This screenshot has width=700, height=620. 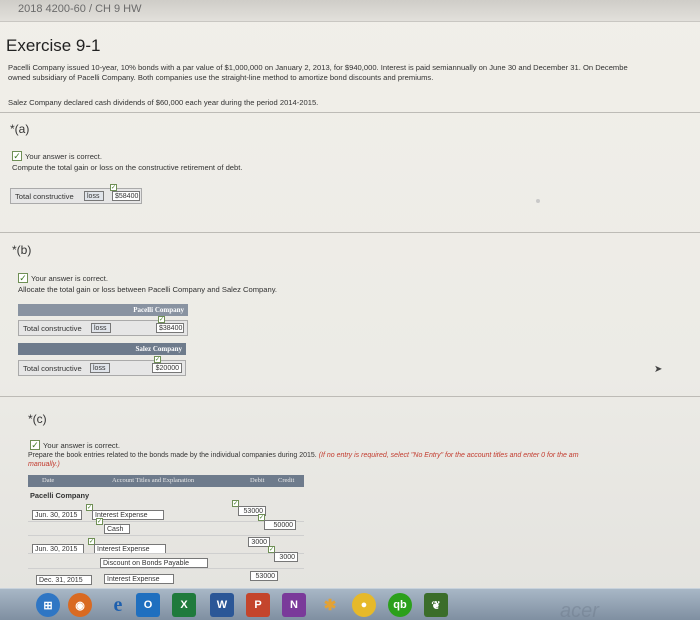 What do you see at coordinates (280, 525) in the screenshot?
I see `entry-credit-input: 50000` at bounding box center [280, 525].